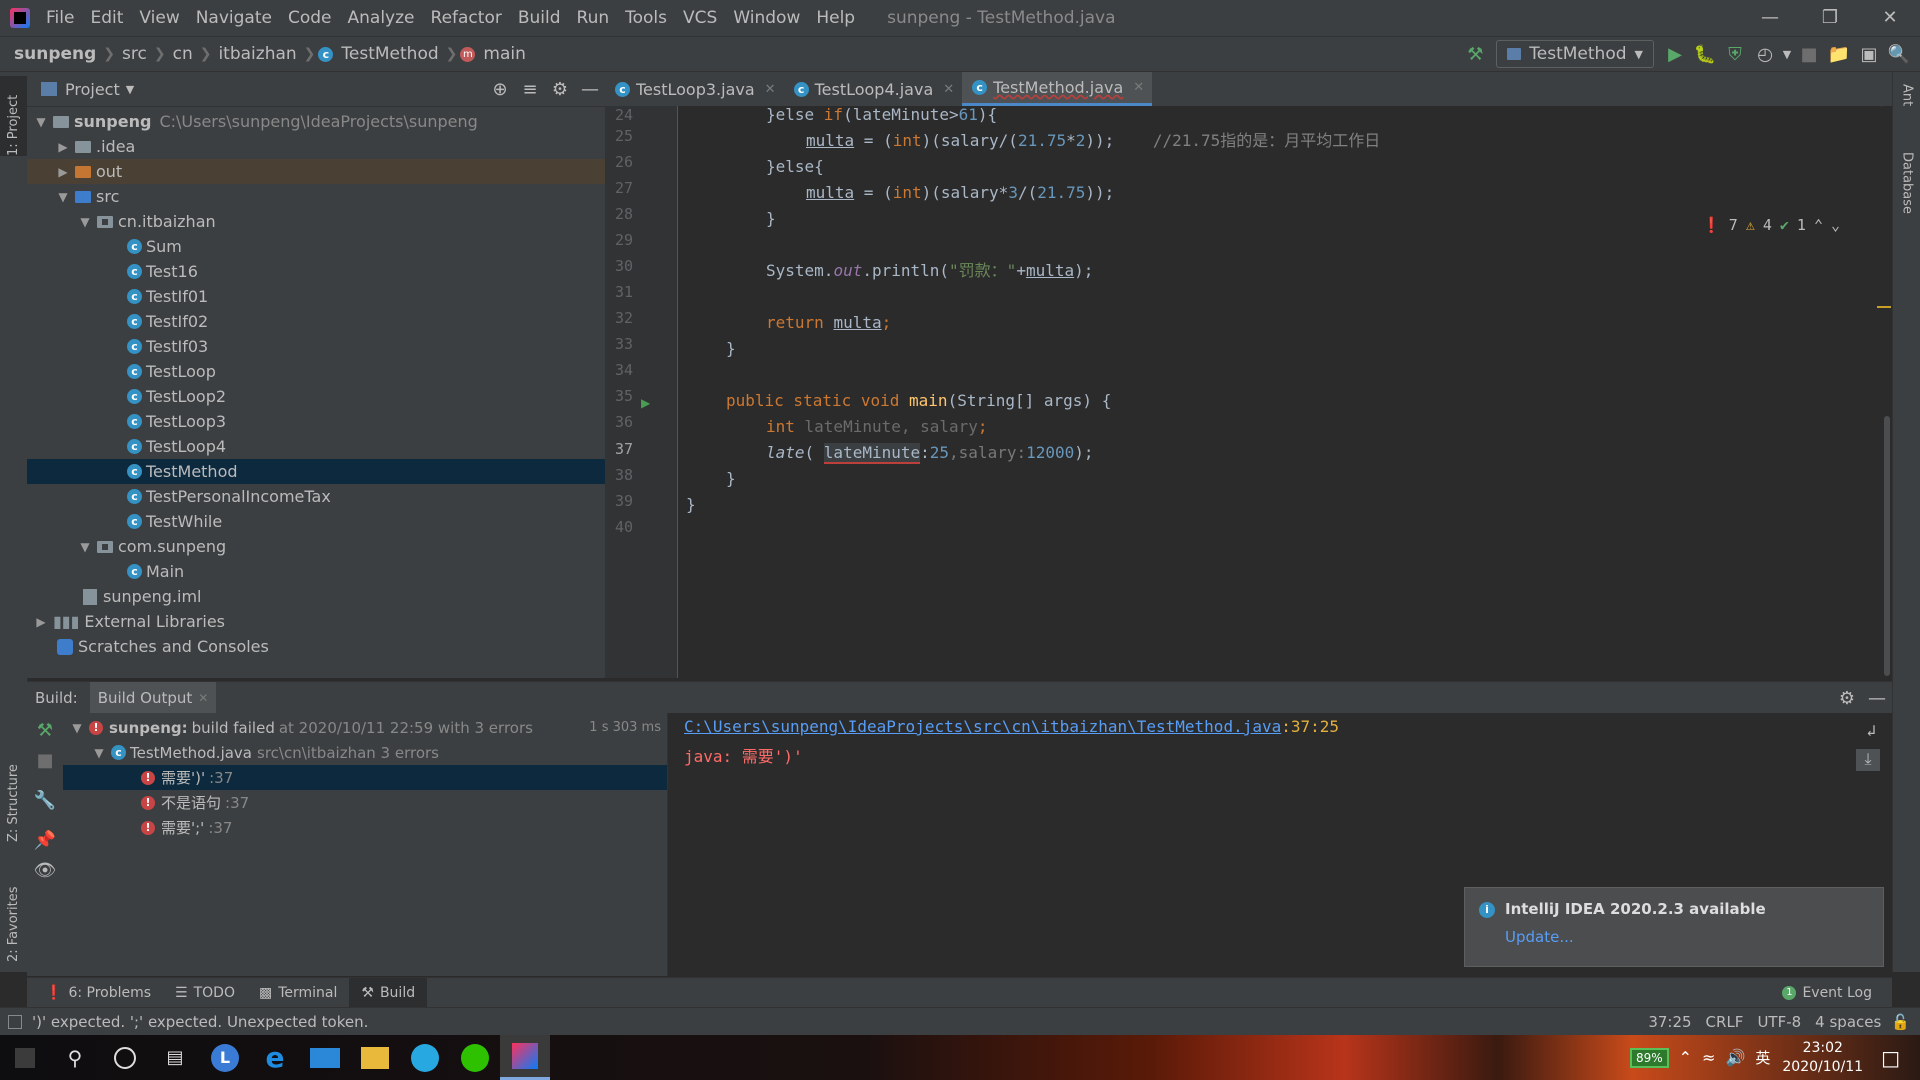 The image size is (1920, 1080). I want to click on menu-window: Window, so click(766, 18).